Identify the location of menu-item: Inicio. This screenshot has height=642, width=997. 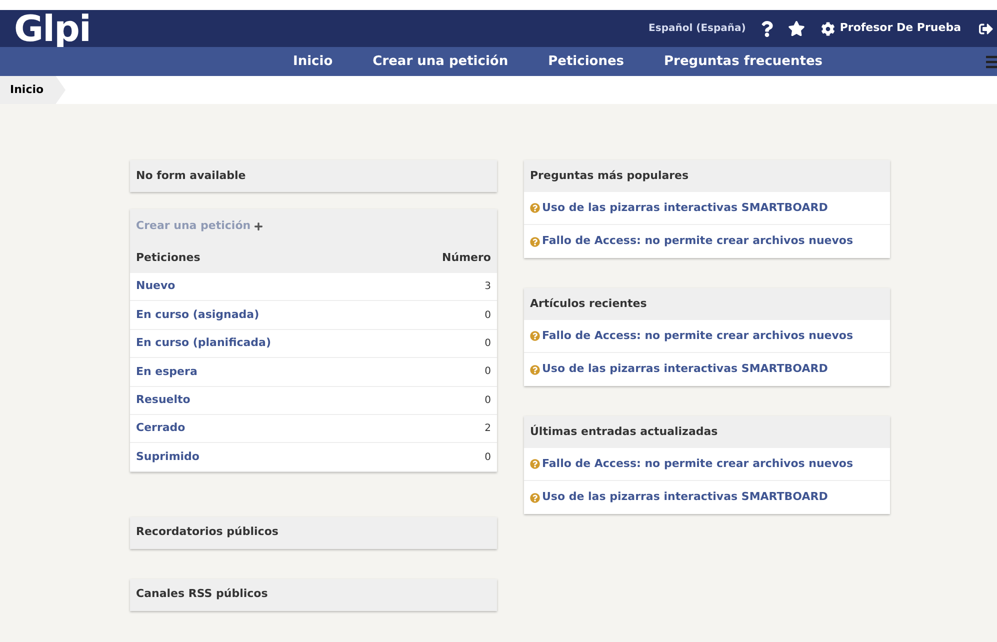
(313, 62).